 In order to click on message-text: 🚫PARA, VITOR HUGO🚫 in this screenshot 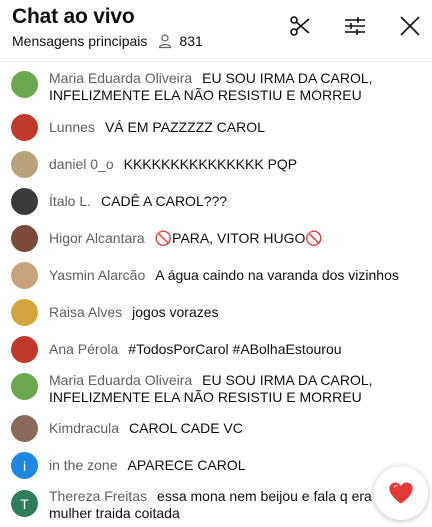, I will do `click(238, 238)`.